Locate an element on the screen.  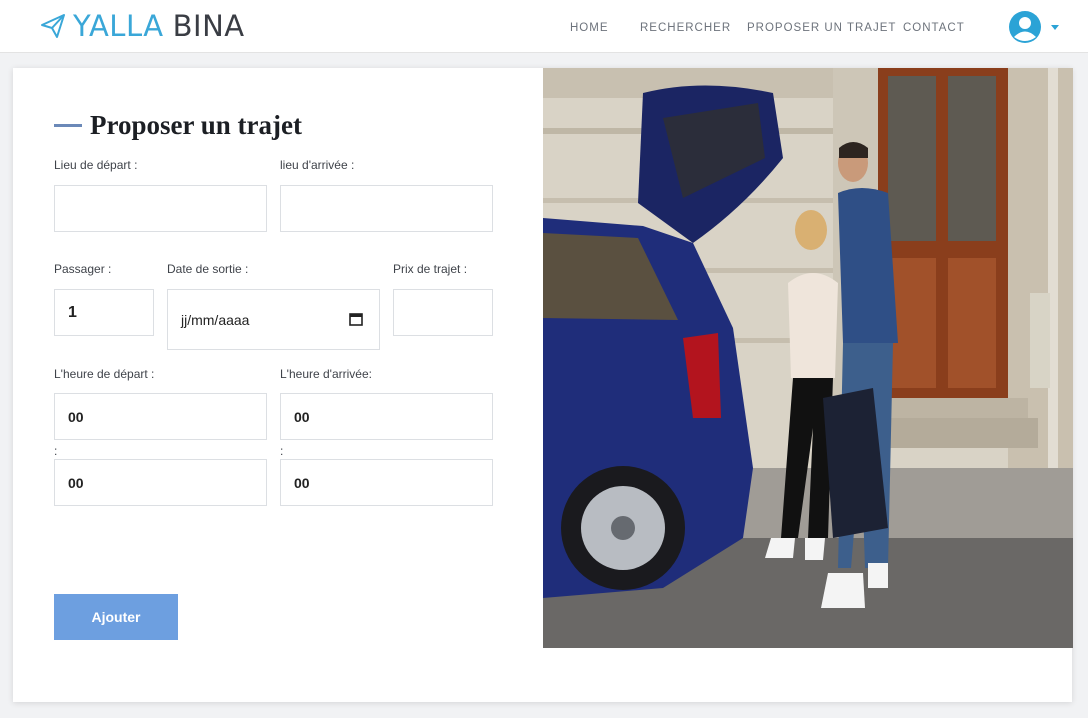
arrival-input is located at coordinates (386, 208).